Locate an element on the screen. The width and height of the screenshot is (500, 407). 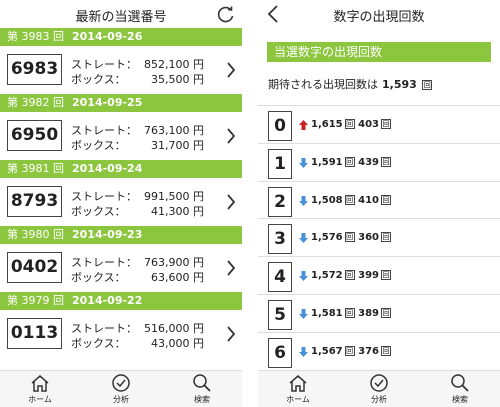
digit-count: 1,508 回 410 回 is located at coordinates (351, 200).